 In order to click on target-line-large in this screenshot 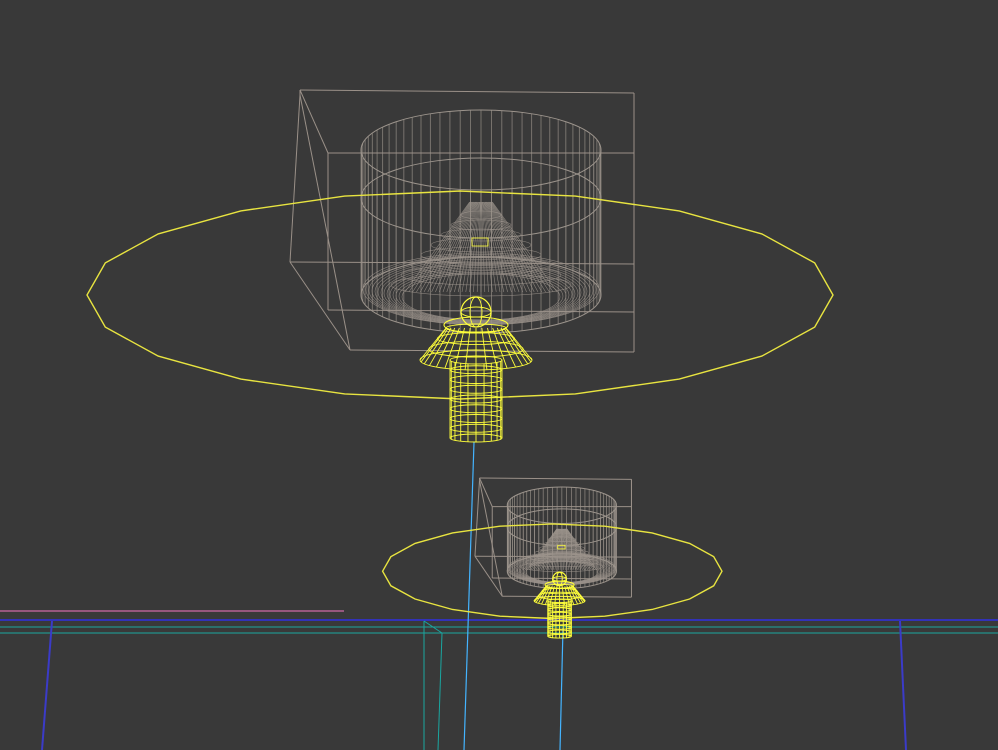, I will do `click(469, 595)`.